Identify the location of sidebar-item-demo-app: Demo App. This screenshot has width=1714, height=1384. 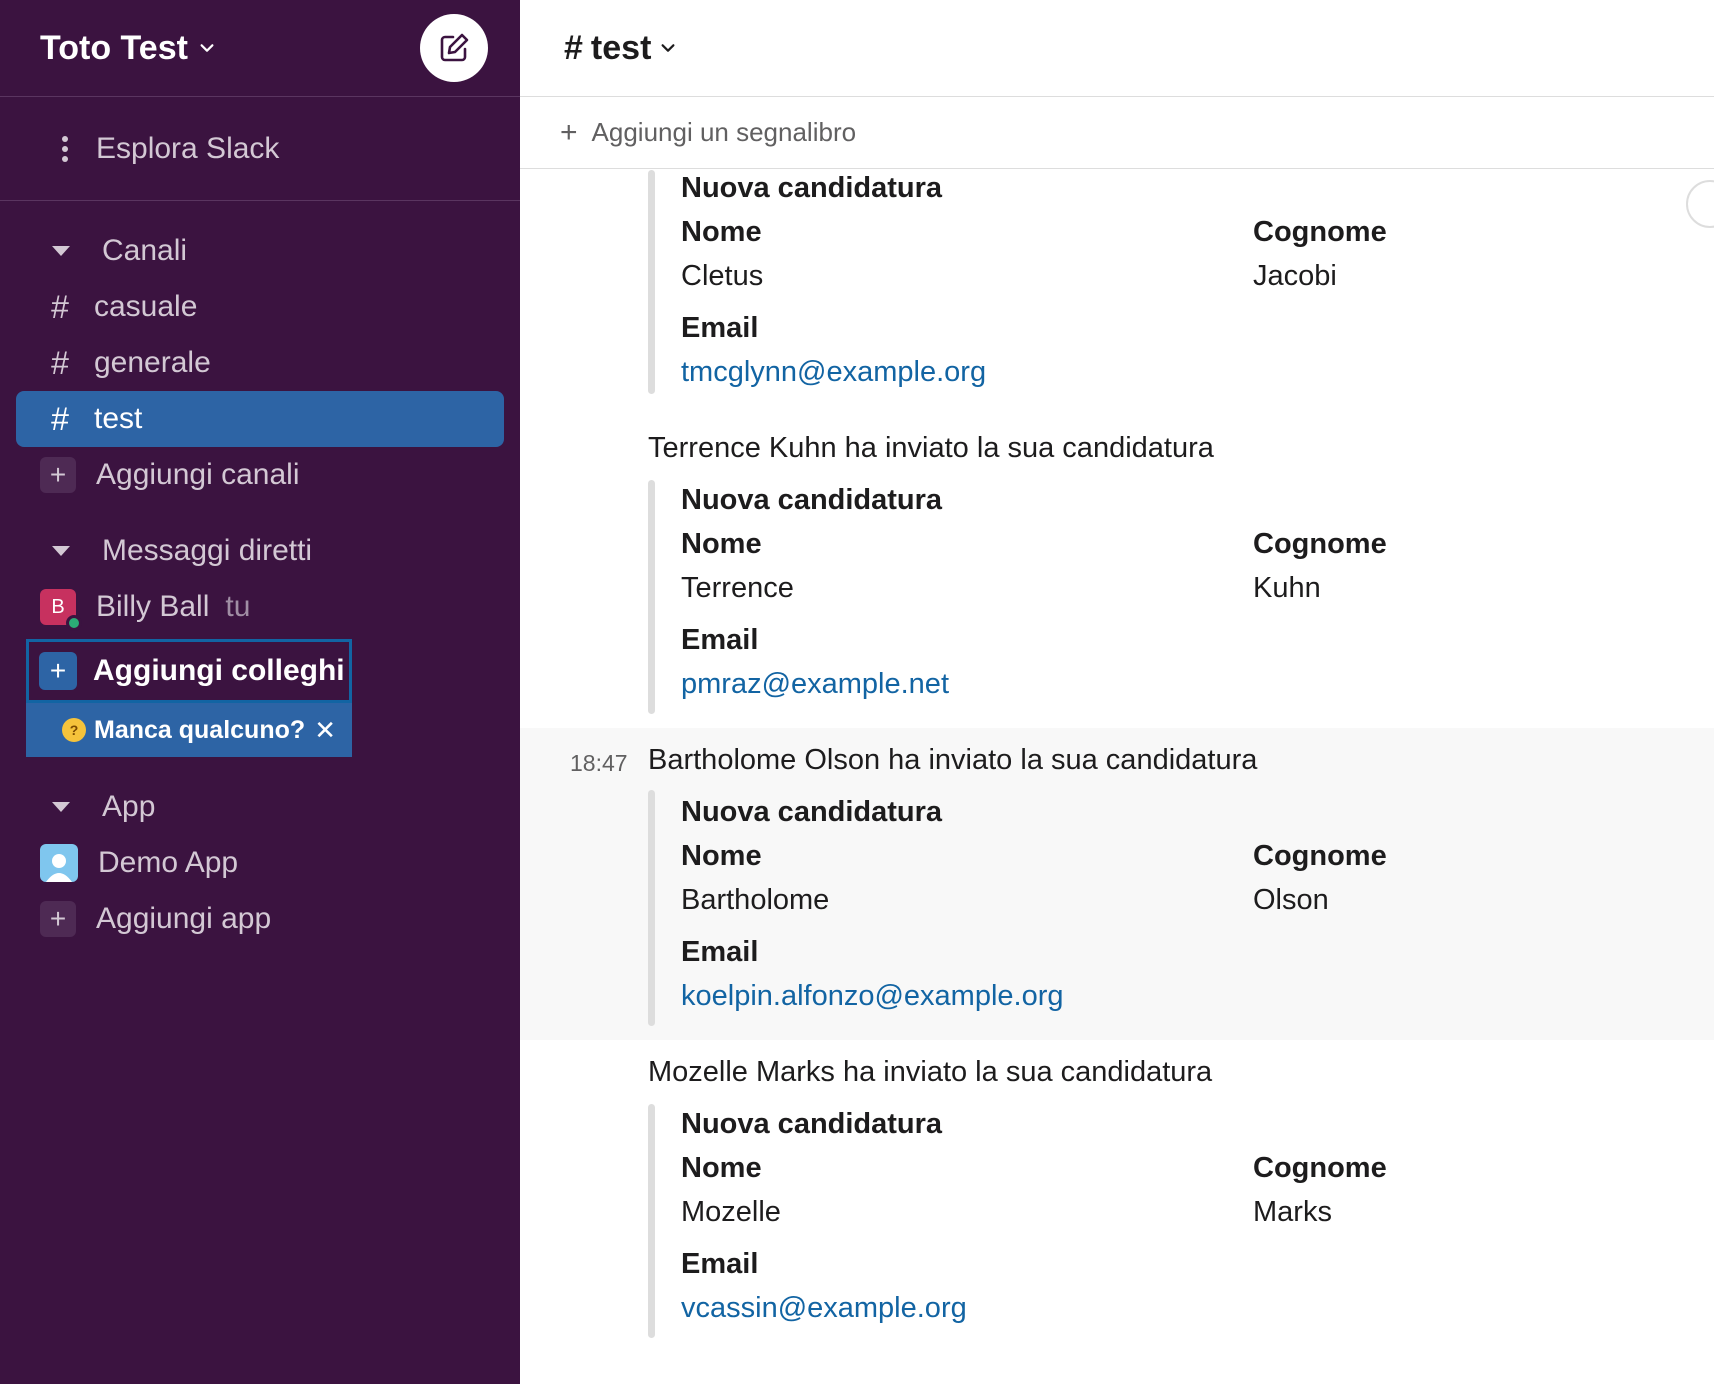
(260, 863).